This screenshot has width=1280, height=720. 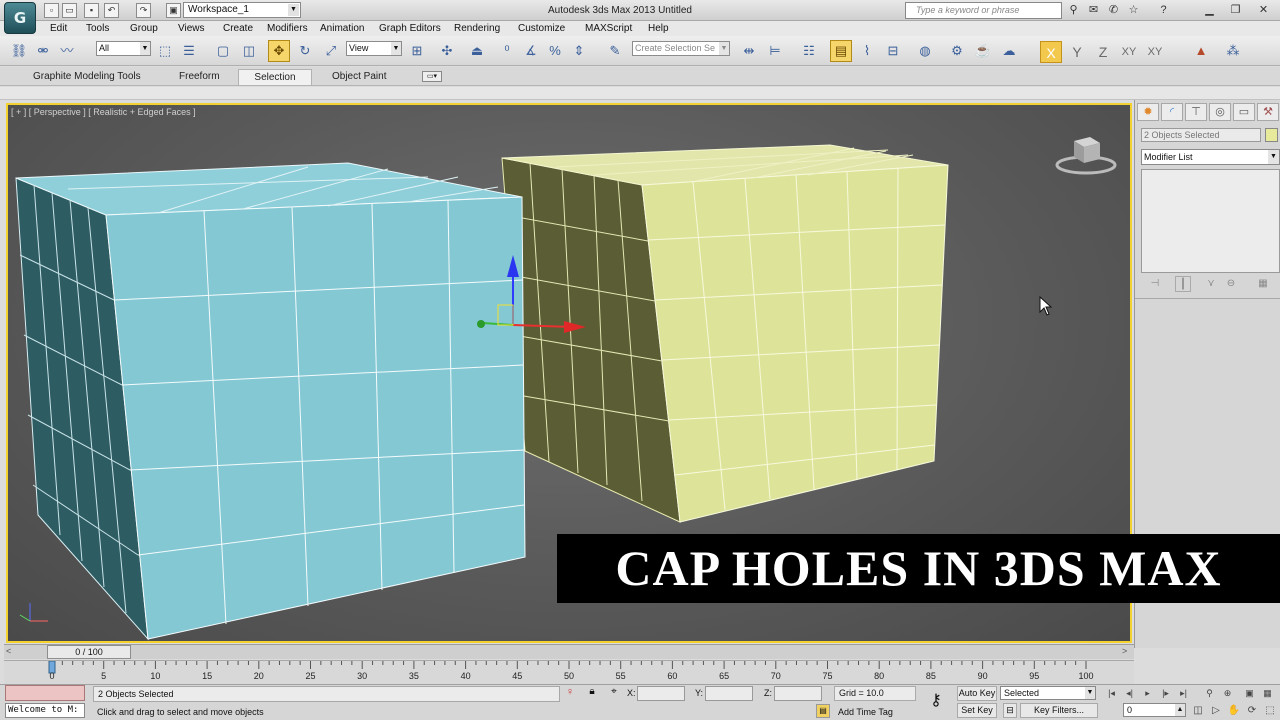 I want to click on go-to-start-icon: |◂, so click(x=1111, y=693).